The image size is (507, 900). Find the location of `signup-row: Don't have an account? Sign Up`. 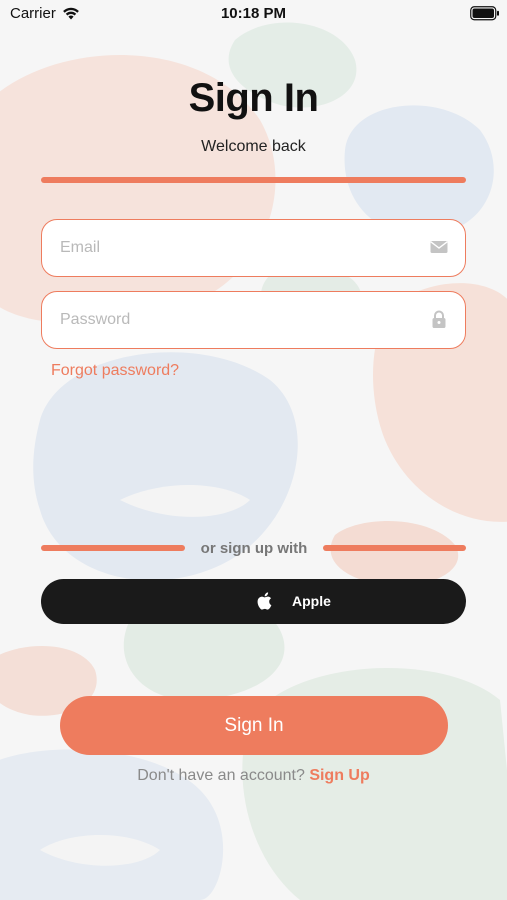

signup-row: Don't have an account? Sign Up is located at coordinates (253, 776).